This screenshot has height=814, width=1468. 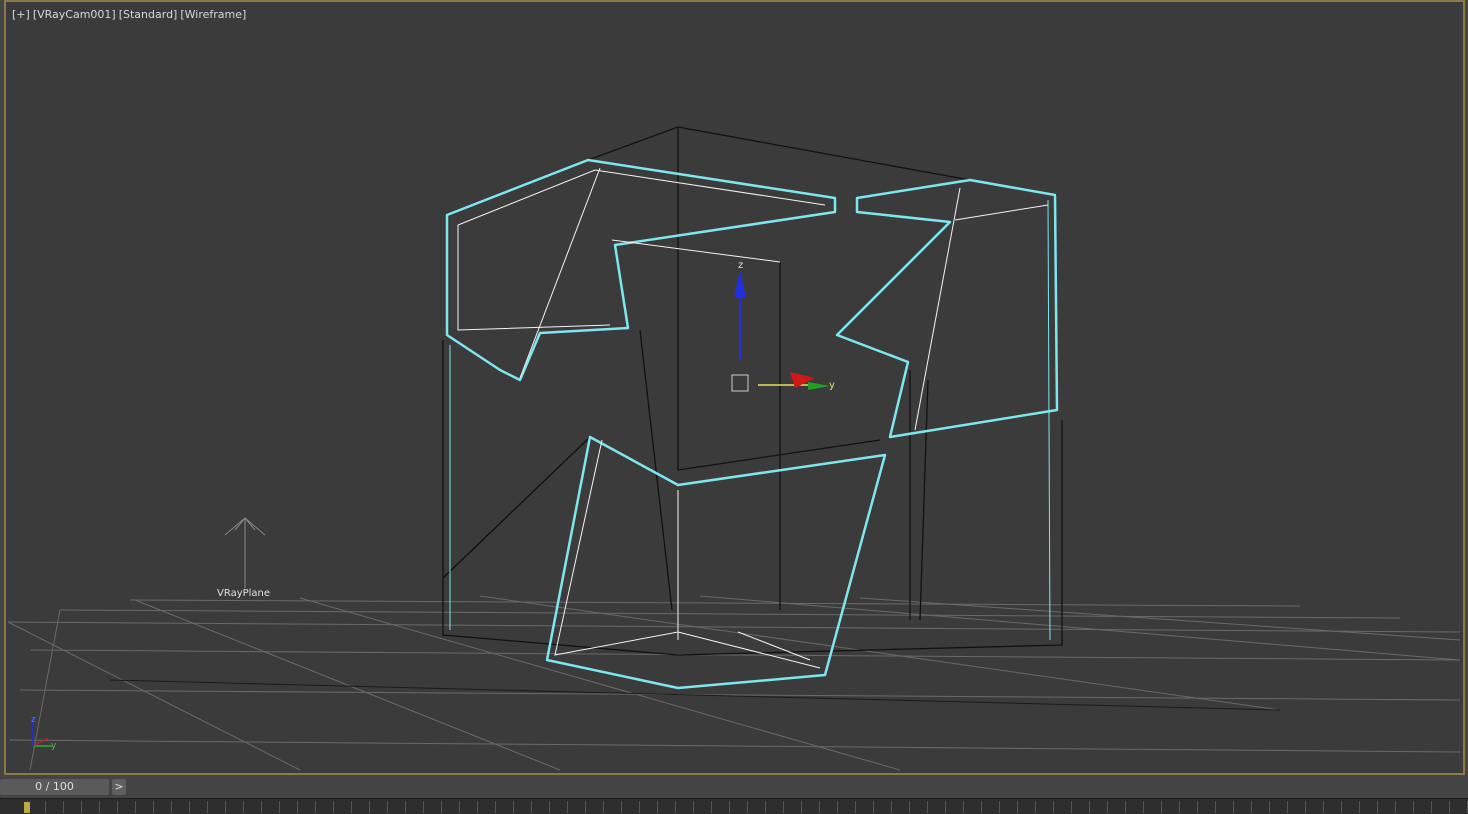 I want to click on vrayplane-light: VRayPlane, so click(x=243, y=558).